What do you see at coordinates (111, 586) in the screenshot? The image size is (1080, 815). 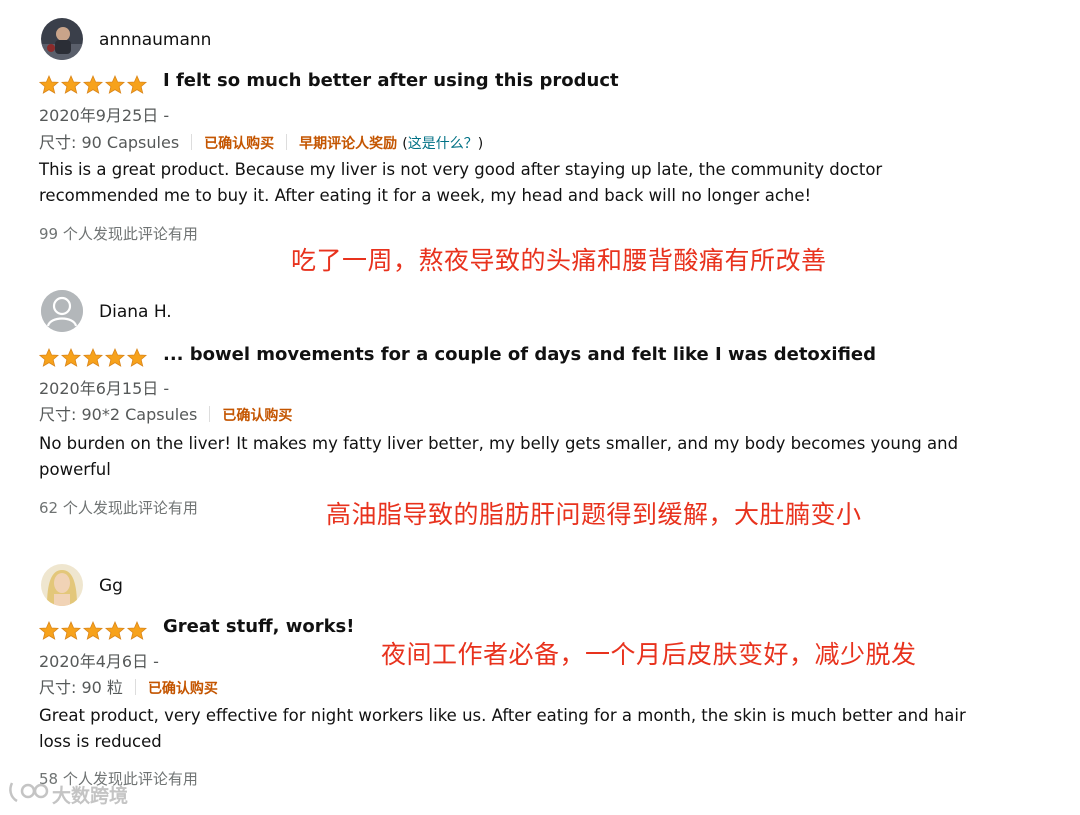 I see `reviewer-name: Gg` at bounding box center [111, 586].